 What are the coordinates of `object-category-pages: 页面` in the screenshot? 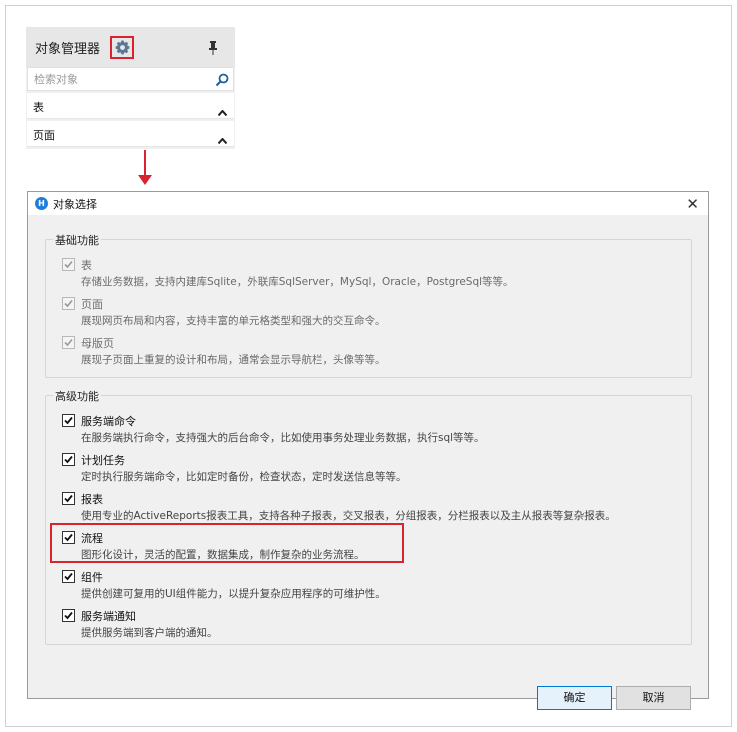 It's located at (130, 134).